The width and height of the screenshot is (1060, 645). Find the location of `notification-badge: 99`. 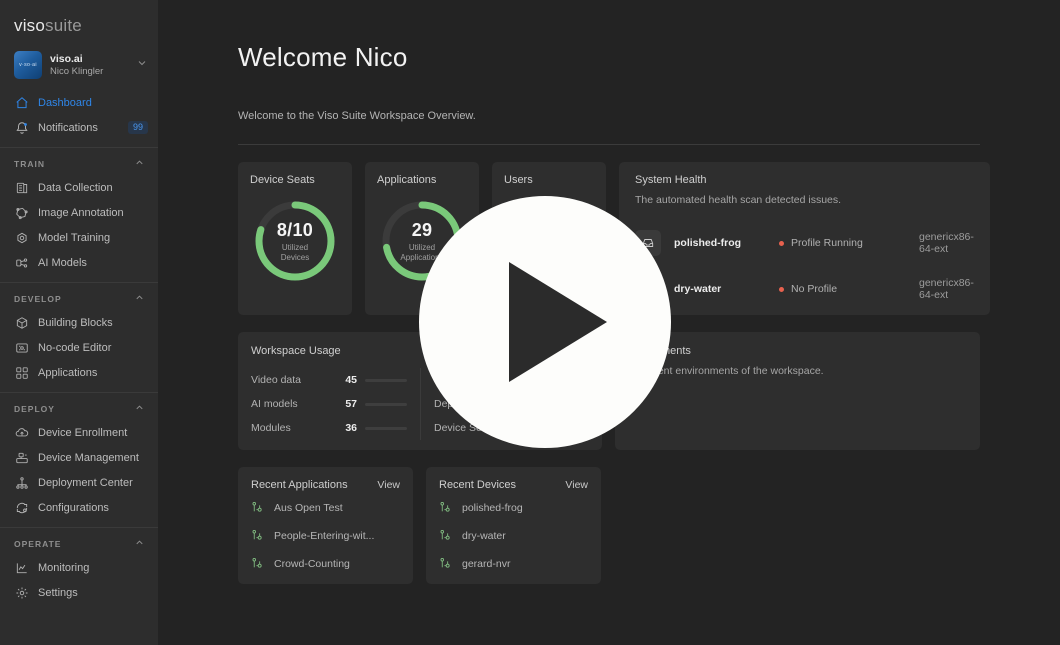

notification-badge: 99 is located at coordinates (137, 127).